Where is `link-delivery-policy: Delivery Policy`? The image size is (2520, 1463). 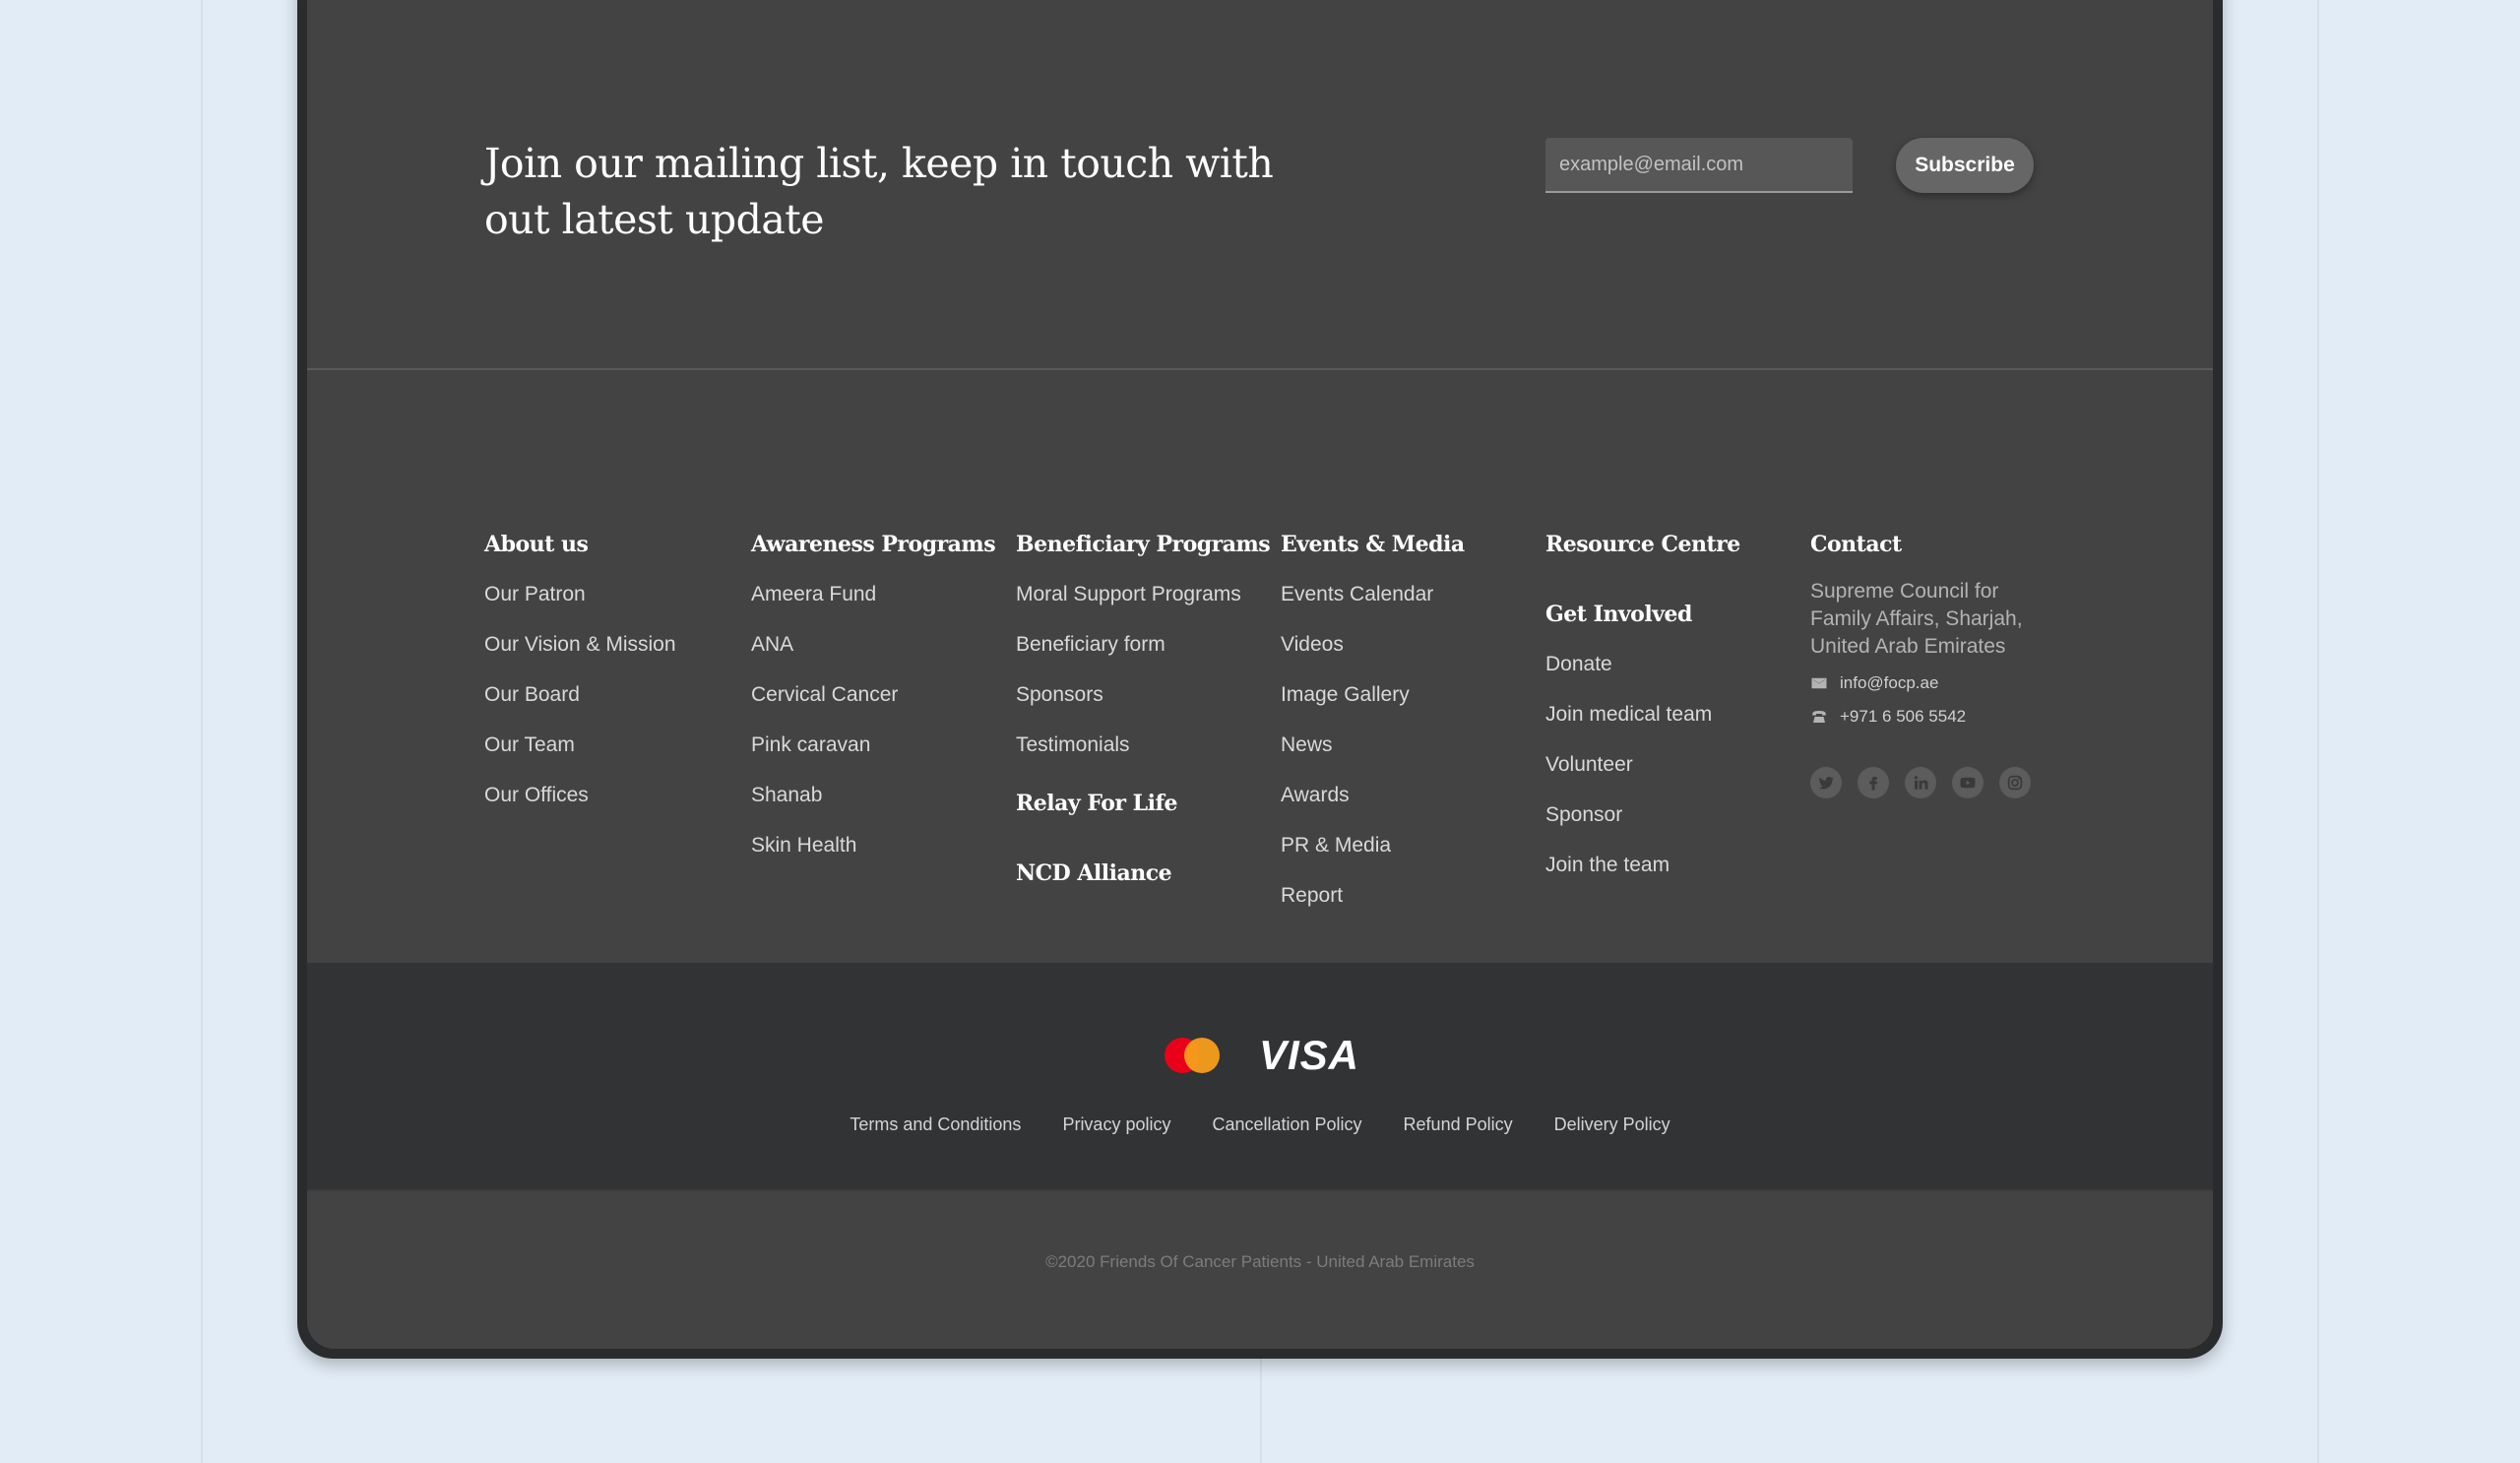 link-delivery-policy: Delivery Policy is located at coordinates (1612, 1124).